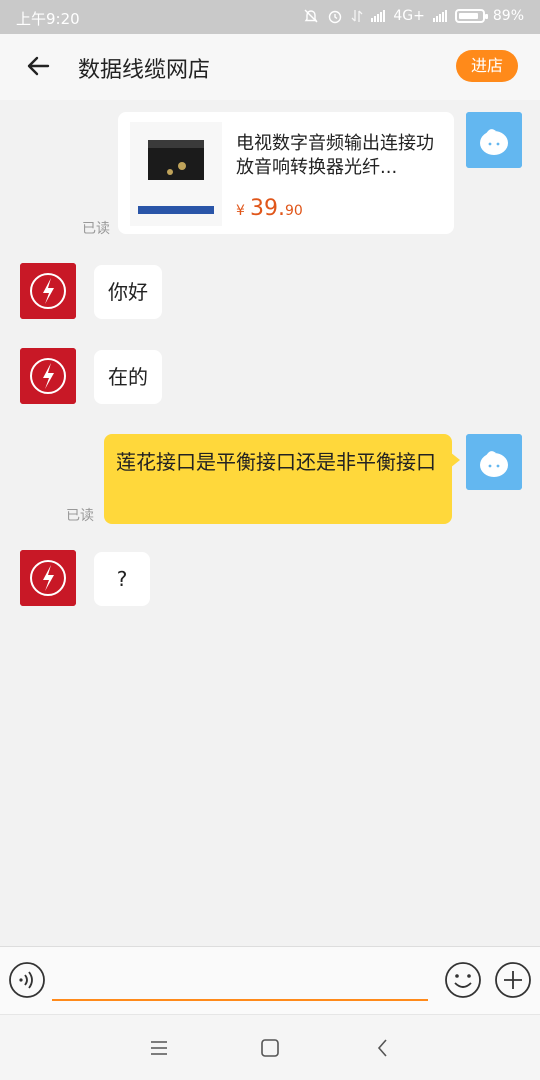 Image resolution: width=540 pixels, height=1080 pixels. What do you see at coordinates (378, 16) in the screenshot?
I see `signal-icon` at bounding box center [378, 16].